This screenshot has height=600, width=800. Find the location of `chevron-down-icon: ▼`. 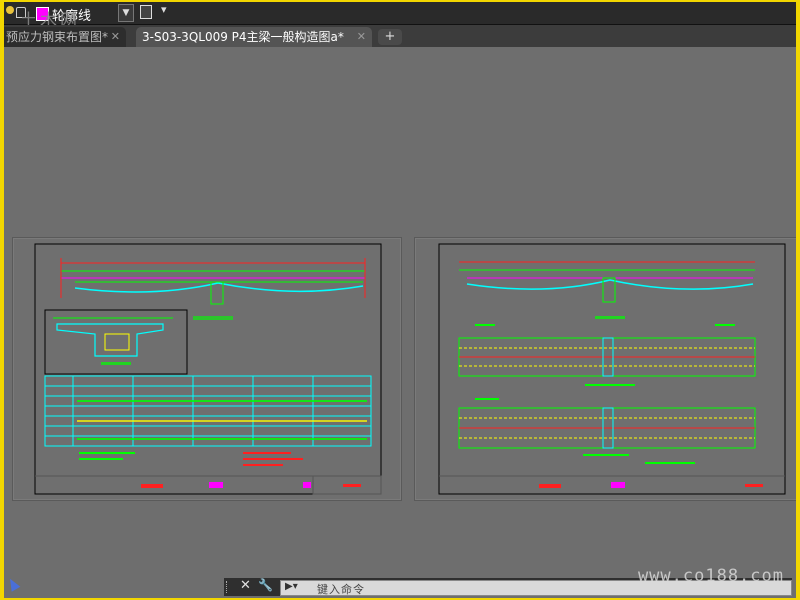

chevron-down-icon: ▼ is located at coordinates (126, 13).